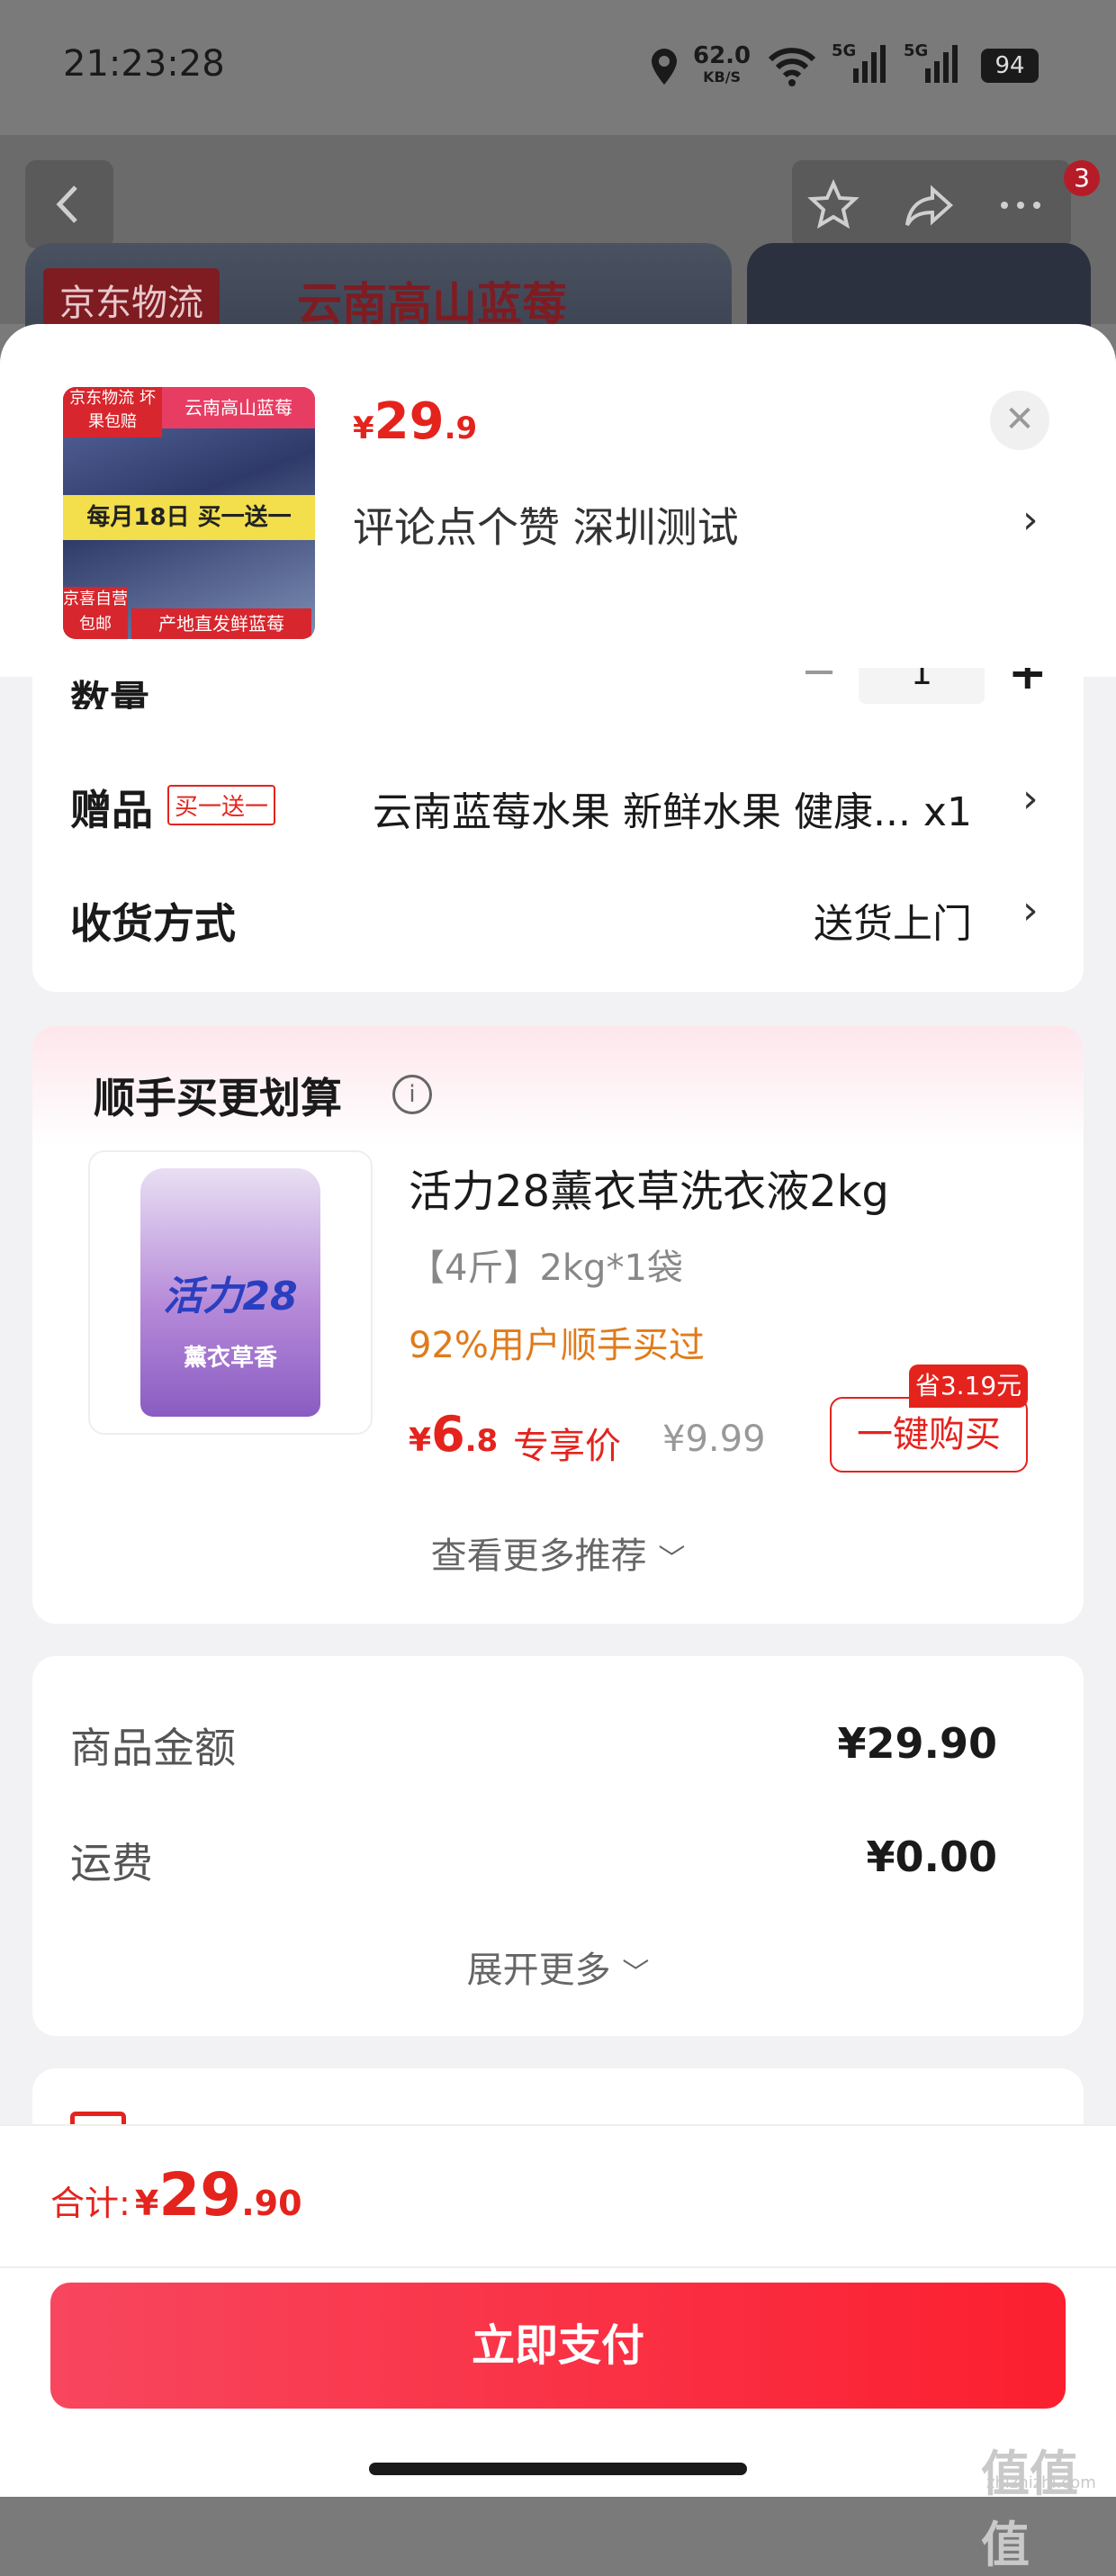 This screenshot has height=2576, width=1116. What do you see at coordinates (558, 2267) in the screenshot?
I see `bottom-divider` at bounding box center [558, 2267].